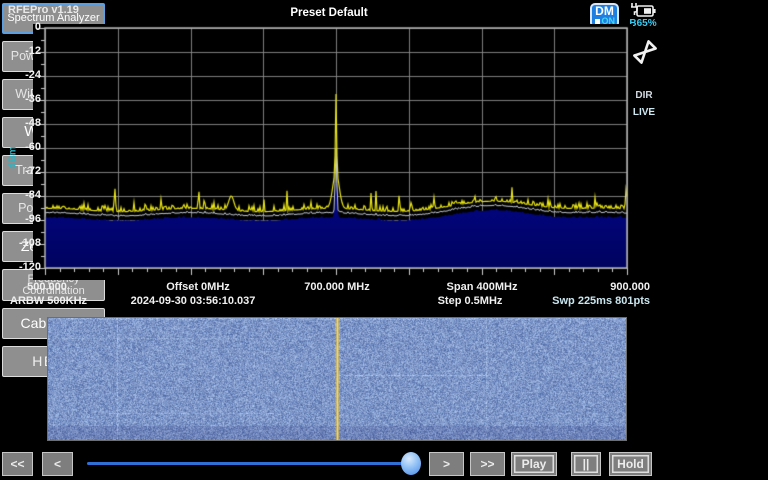  I want to click on y-axis-unit-label: dBm, so click(13, 157).